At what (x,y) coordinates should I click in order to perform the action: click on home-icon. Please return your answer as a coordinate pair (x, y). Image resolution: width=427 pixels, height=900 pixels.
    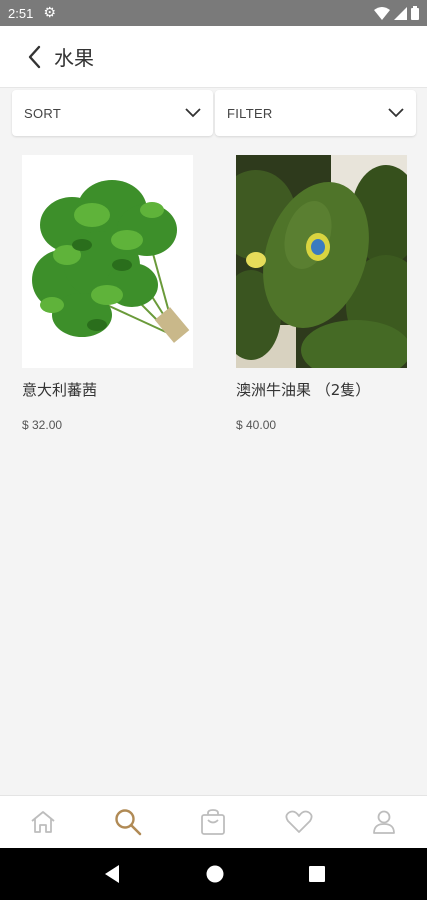
    Looking at the image, I should click on (43, 822).